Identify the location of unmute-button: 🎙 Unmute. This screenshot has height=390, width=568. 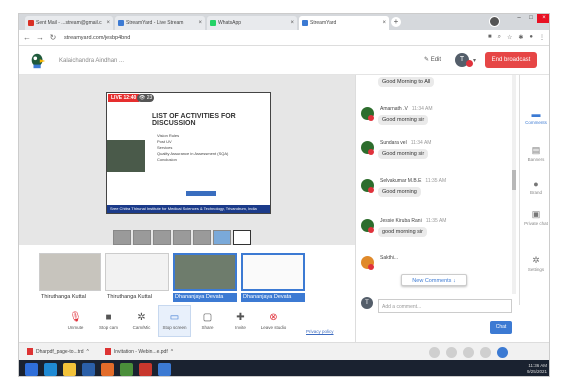
(75, 321).